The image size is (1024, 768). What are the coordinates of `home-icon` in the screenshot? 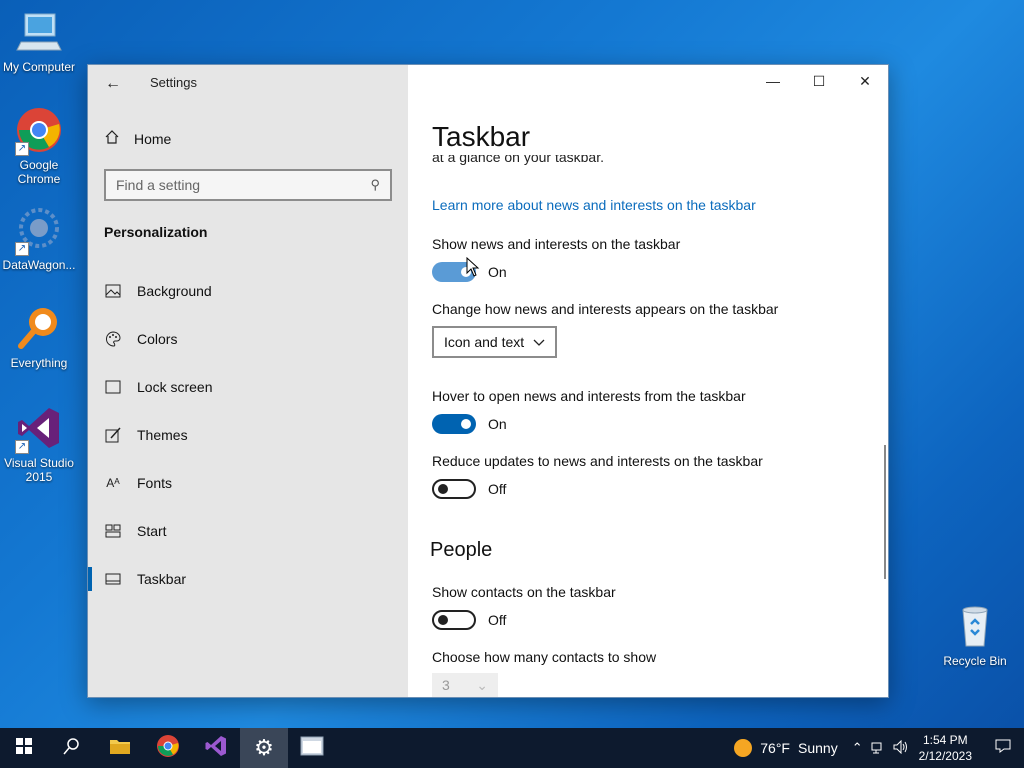 It's located at (112, 138).